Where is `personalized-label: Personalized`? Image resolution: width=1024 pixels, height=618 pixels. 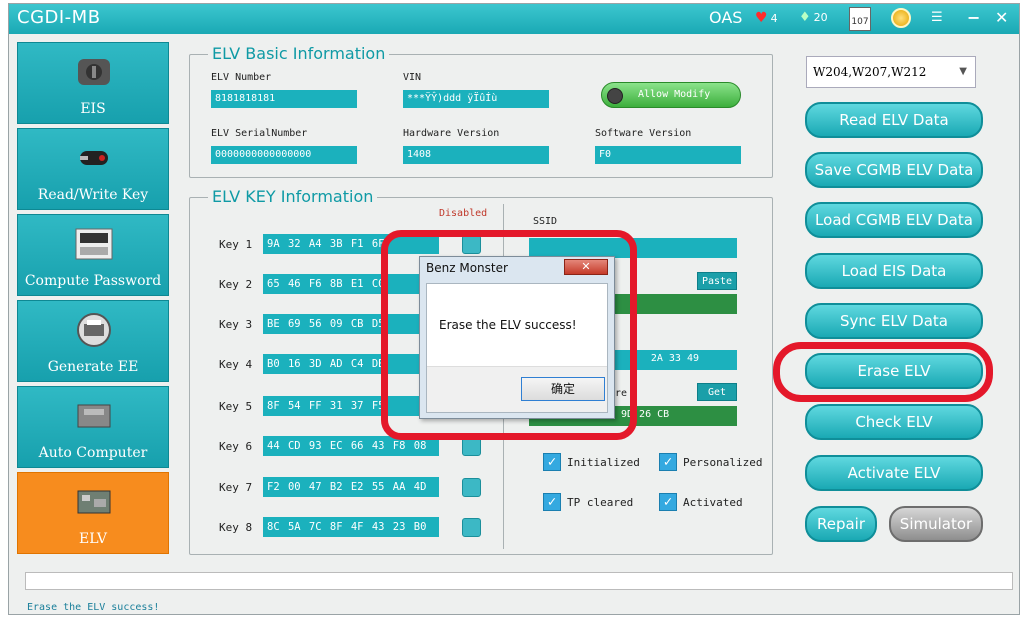
personalized-label: Personalized is located at coordinates (723, 462).